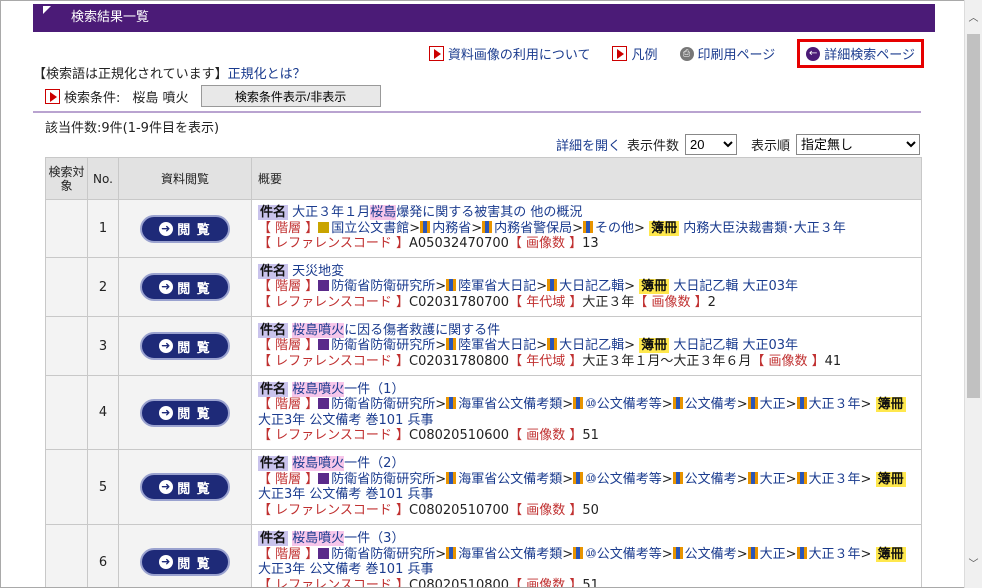 The width and height of the screenshot is (982, 588). I want to click on reference-code: A05032470700, so click(459, 244).